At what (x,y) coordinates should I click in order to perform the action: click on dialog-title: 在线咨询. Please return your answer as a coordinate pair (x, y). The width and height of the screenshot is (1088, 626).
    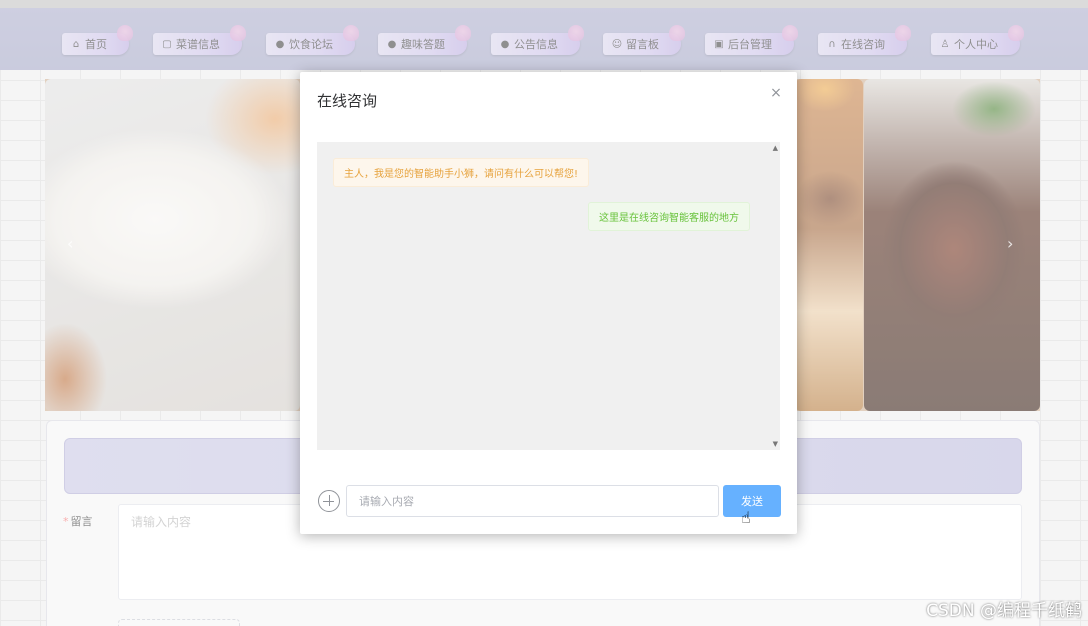
    Looking at the image, I should click on (347, 101).